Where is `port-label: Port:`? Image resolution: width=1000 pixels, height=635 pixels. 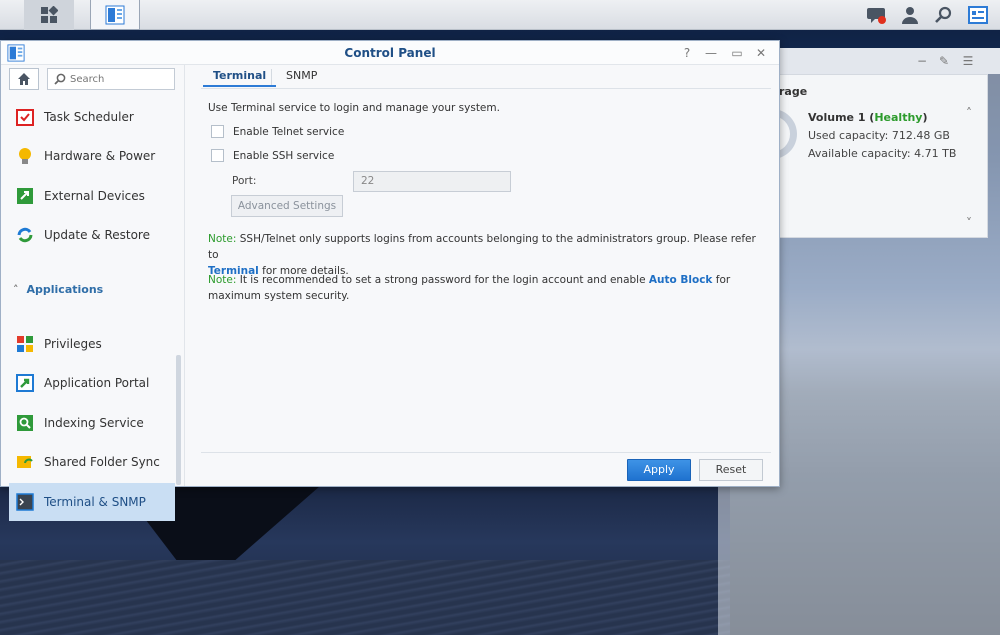 port-label: Port: is located at coordinates (244, 181).